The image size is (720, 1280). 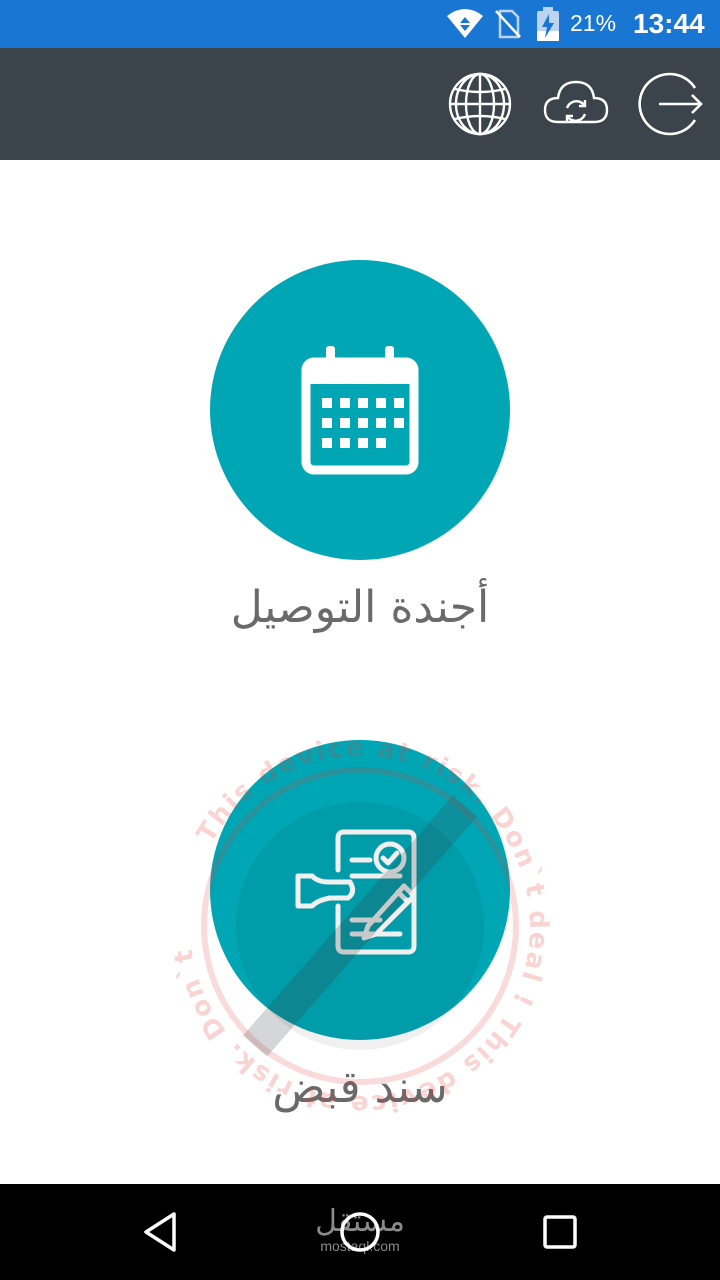 I want to click on logout-icon, so click(x=670, y=104).